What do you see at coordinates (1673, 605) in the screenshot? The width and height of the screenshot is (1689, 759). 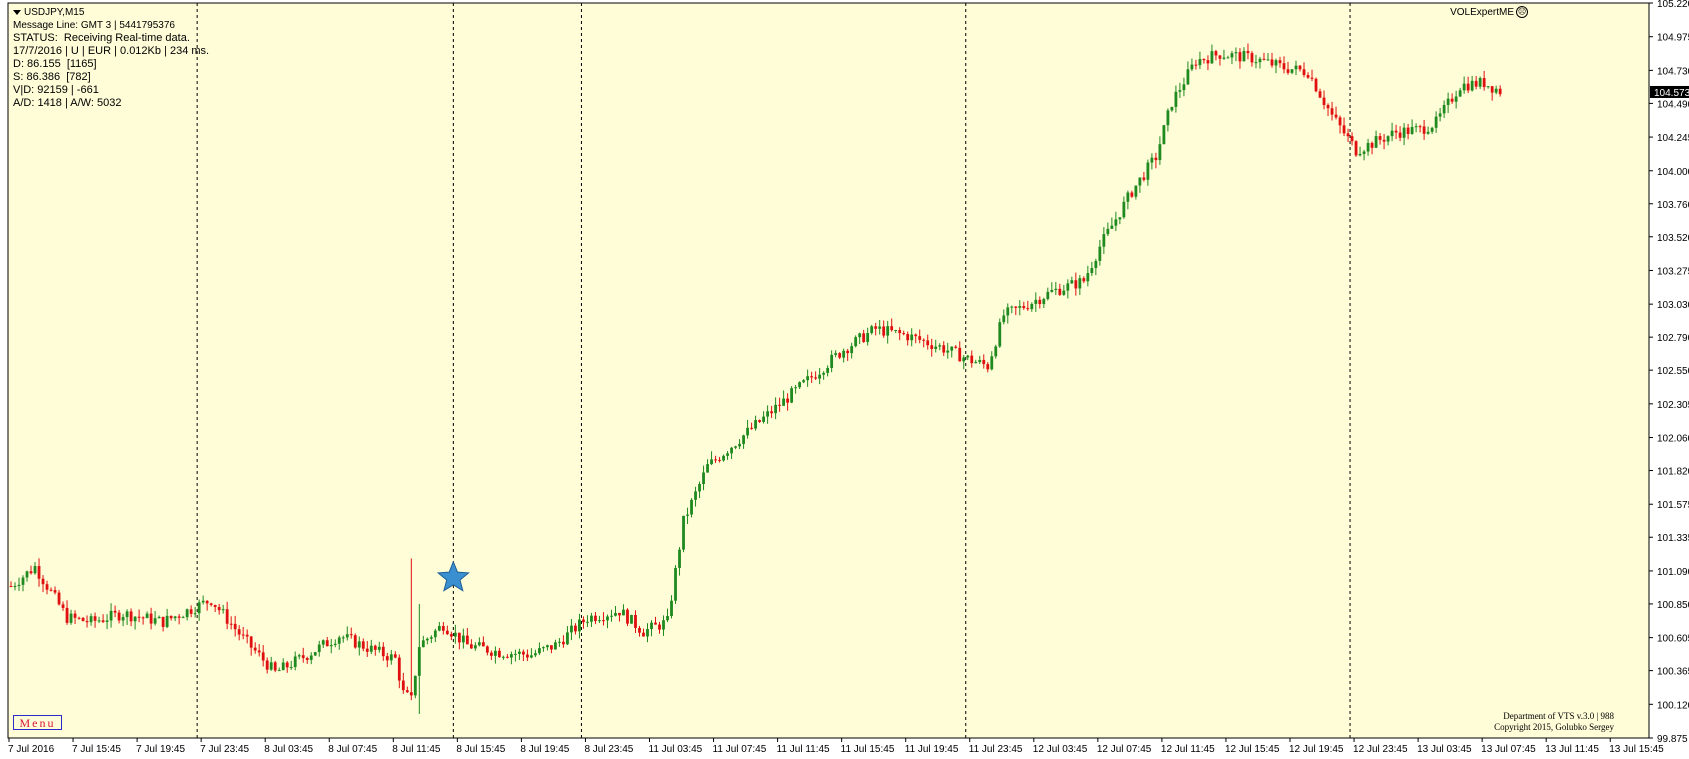 I see `y-tick-label: 100.850` at bounding box center [1673, 605].